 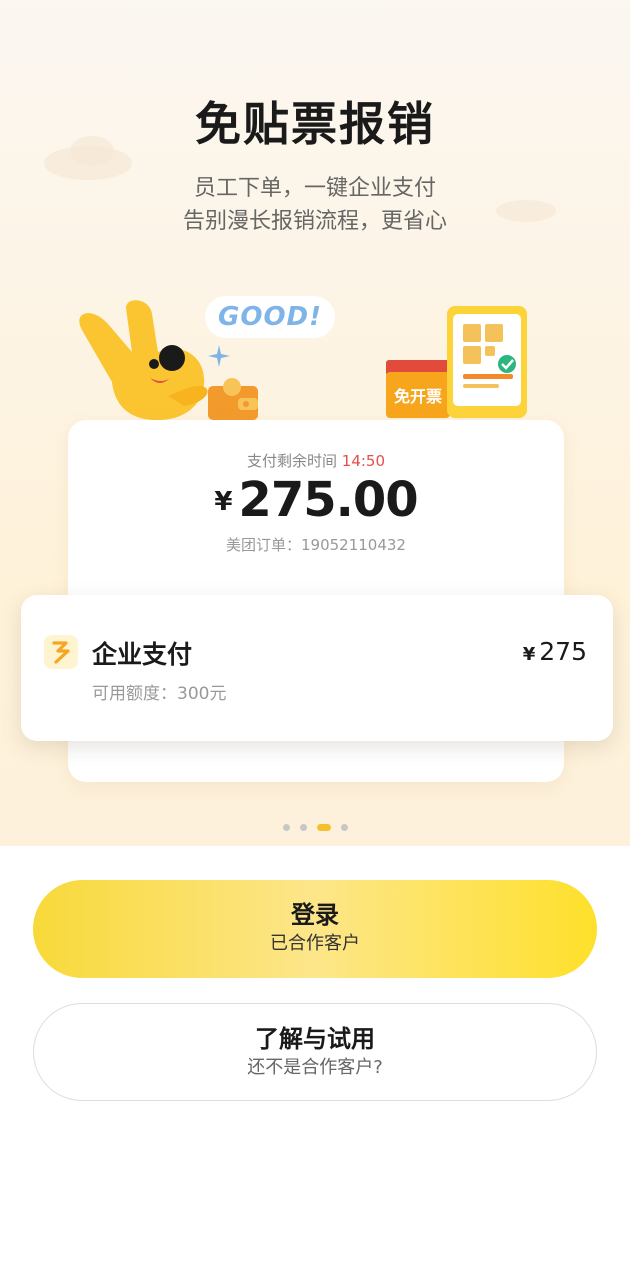 I want to click on phone-qrcode-illustration, so click(x=487, y=362).